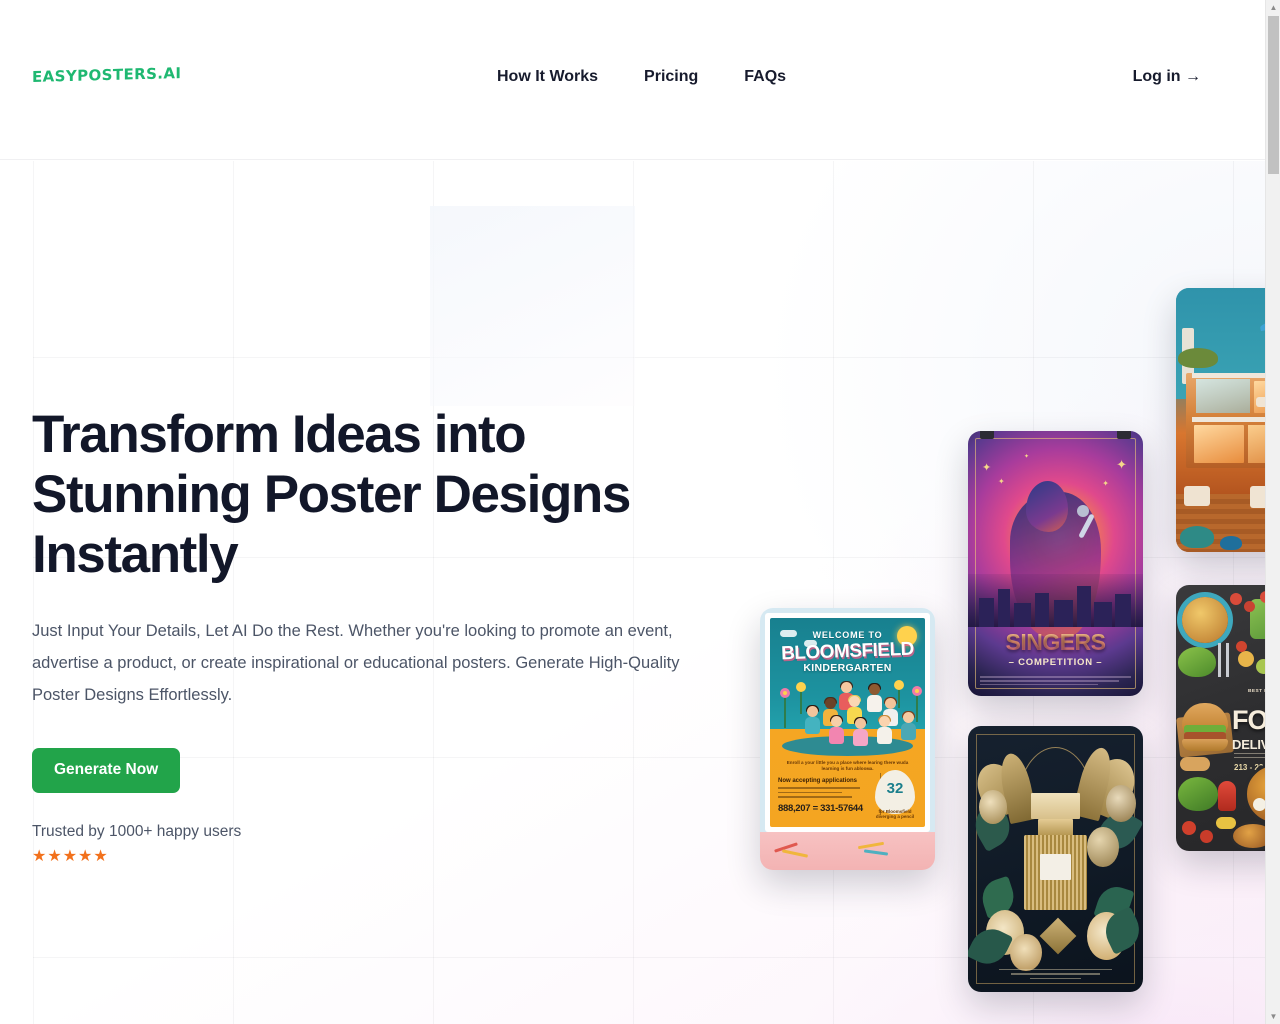  Describe the element at coordinates (1254, 794) in the screenshot. I see `paella-pan` at that location.